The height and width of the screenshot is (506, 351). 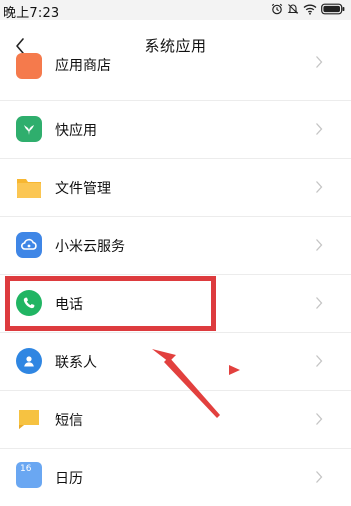 What do you see at coordinates (90, 247) in the screenshot?
I see `list-item-label: 小米云服务` at bounding box center [90, 247].